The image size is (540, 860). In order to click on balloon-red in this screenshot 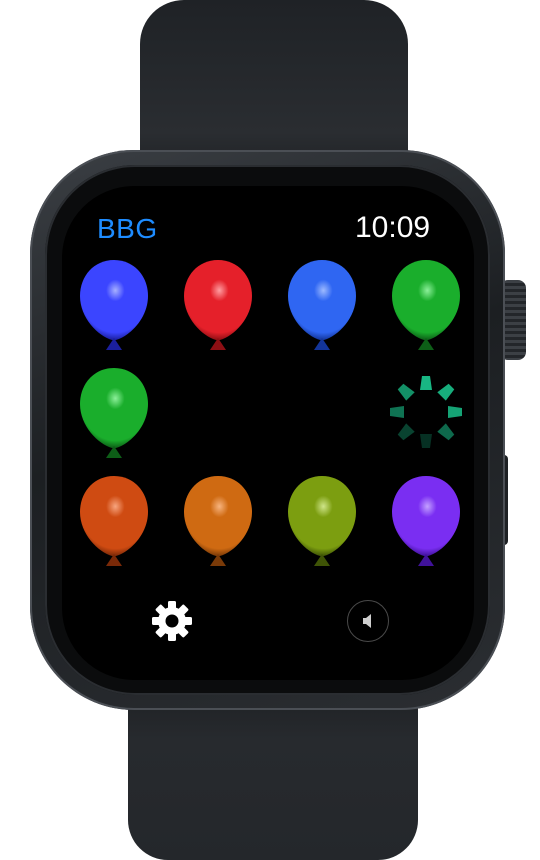, I will do `click(218, 306)`.